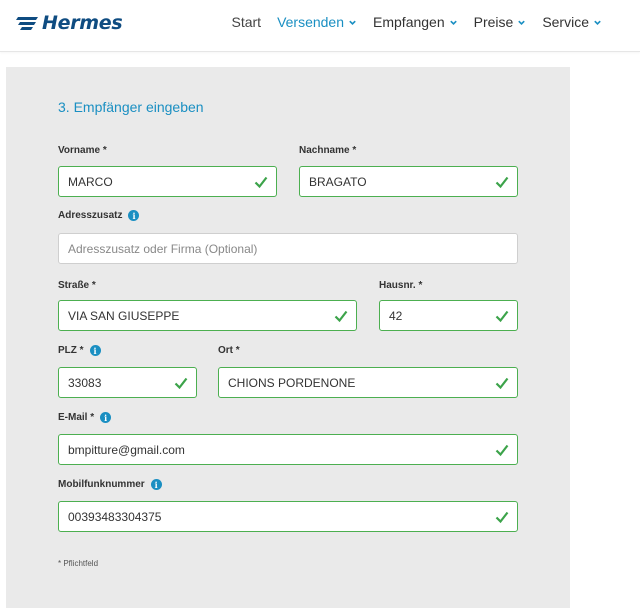  I want to click on adresszusatz-label-text: Adresszusatz, so click(90, 215).